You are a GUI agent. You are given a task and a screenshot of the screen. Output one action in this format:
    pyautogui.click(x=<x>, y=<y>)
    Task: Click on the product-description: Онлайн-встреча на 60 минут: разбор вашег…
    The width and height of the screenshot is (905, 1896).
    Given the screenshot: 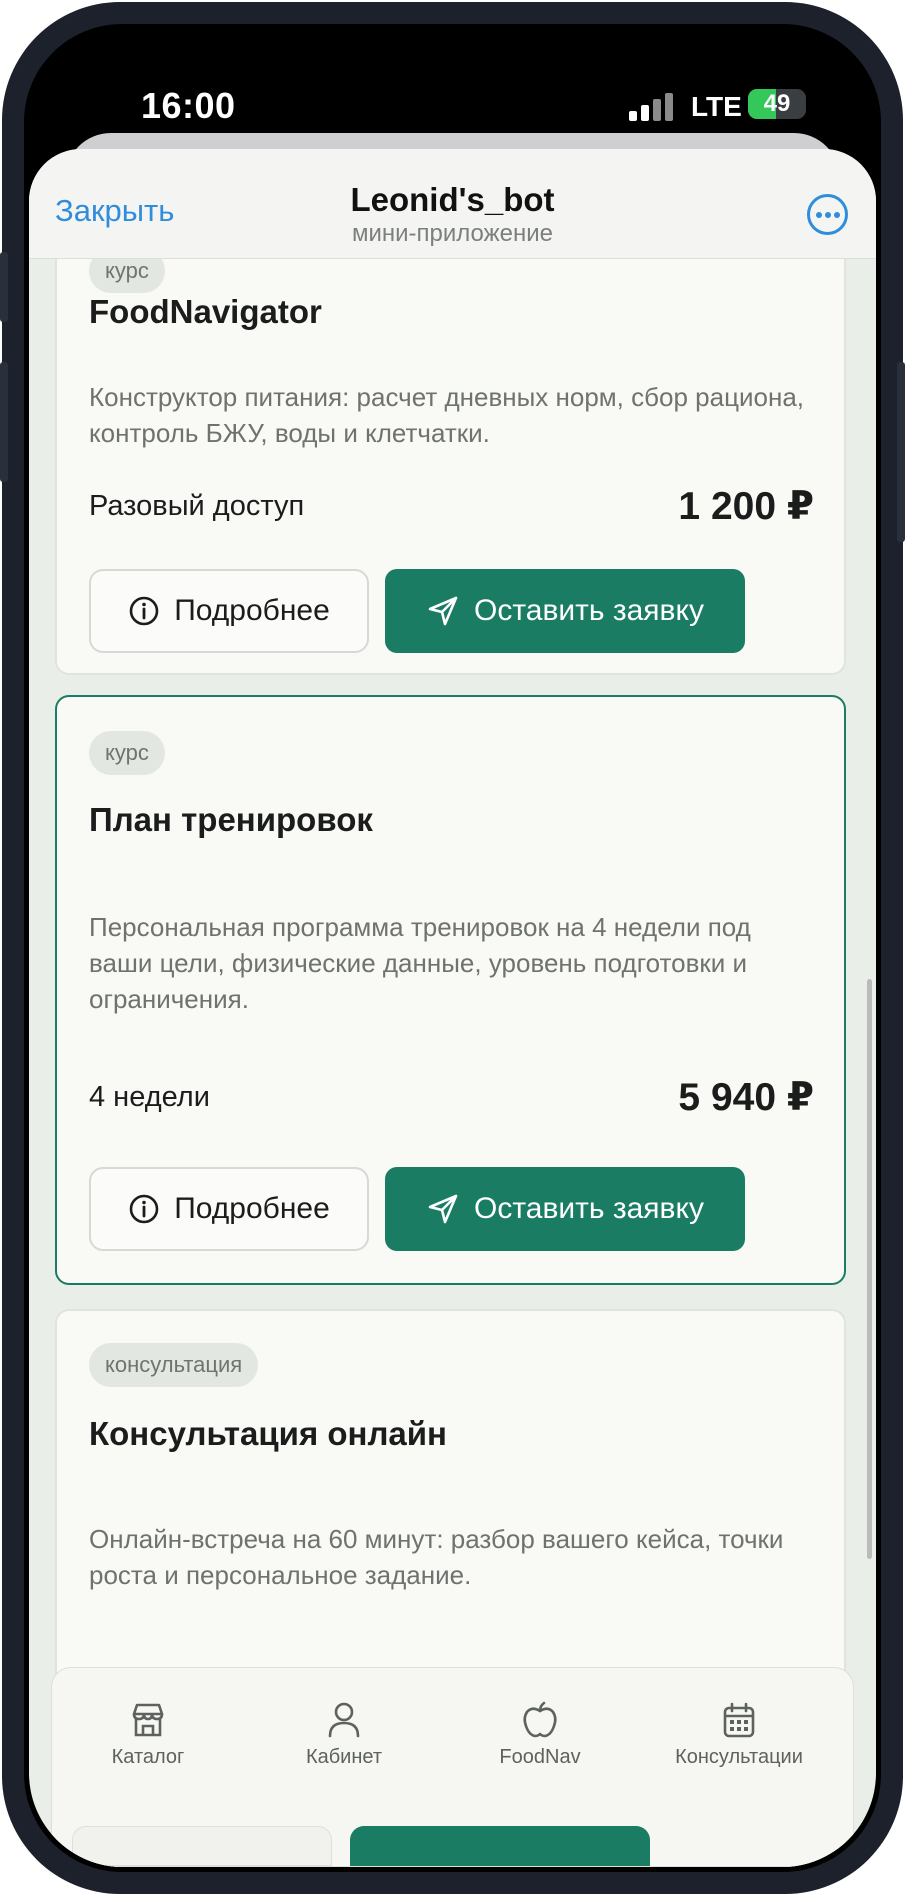 What is the action you would take?
    pyautogui.click(x=436, y=1557)
    